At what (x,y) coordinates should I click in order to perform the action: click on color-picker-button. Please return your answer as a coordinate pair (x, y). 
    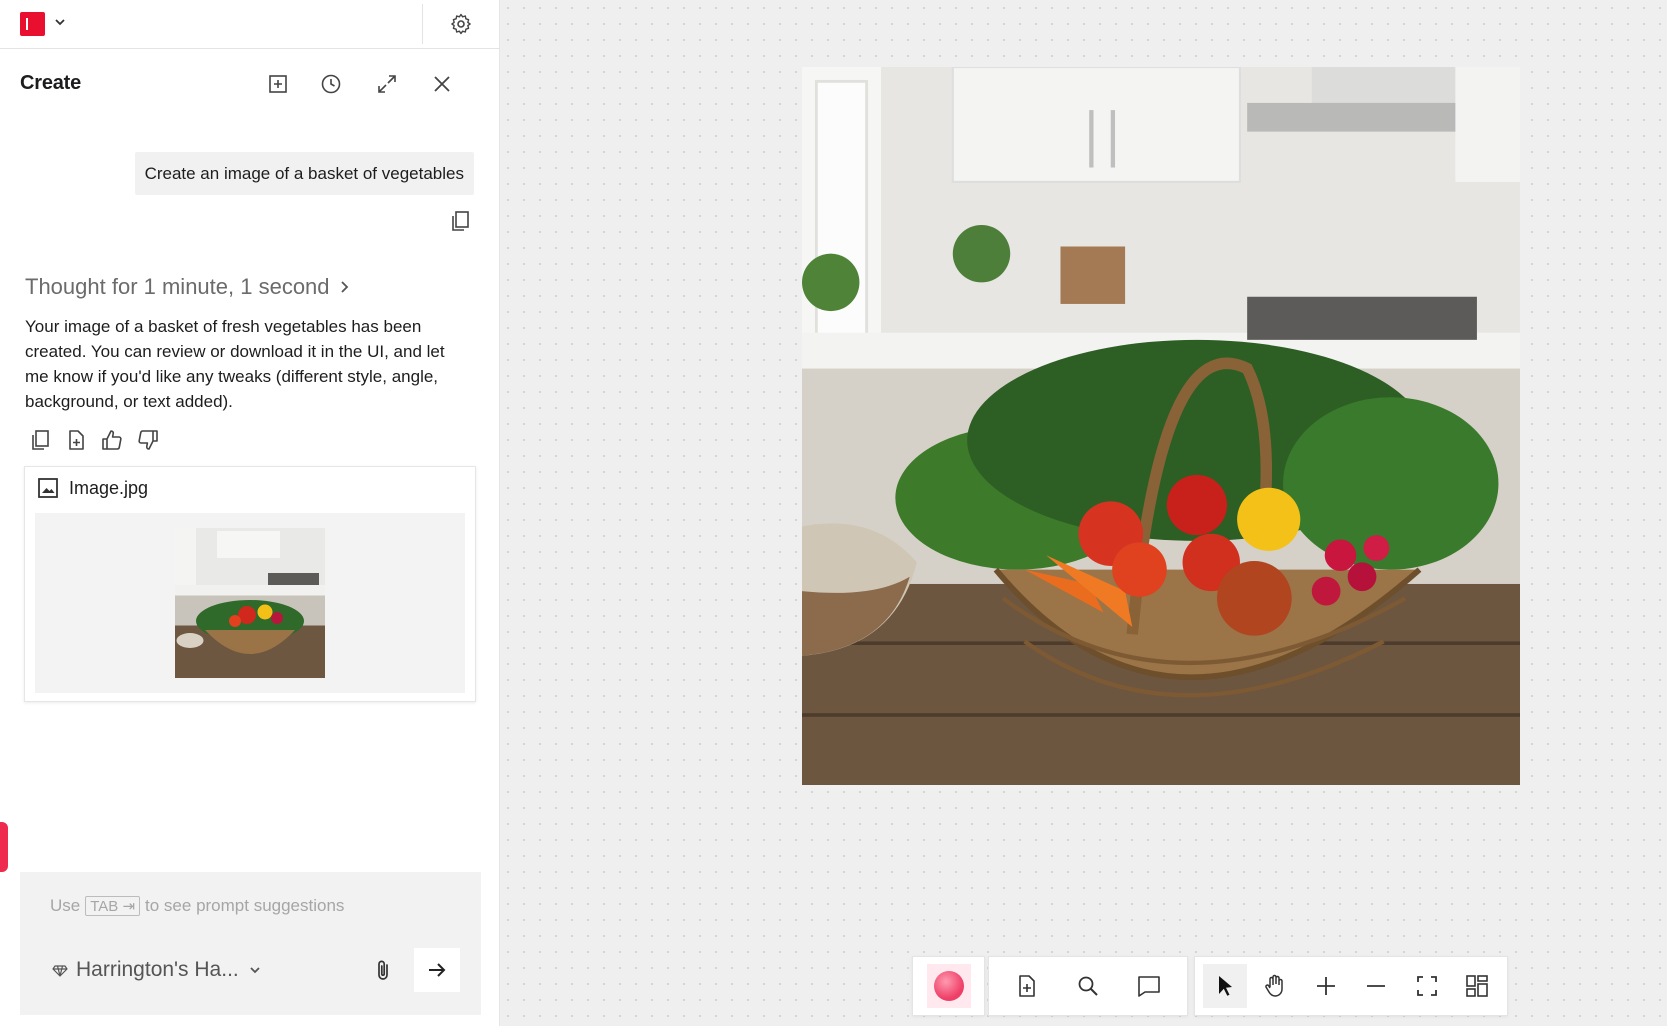
    Looking at the image, I should click on (948, 986).